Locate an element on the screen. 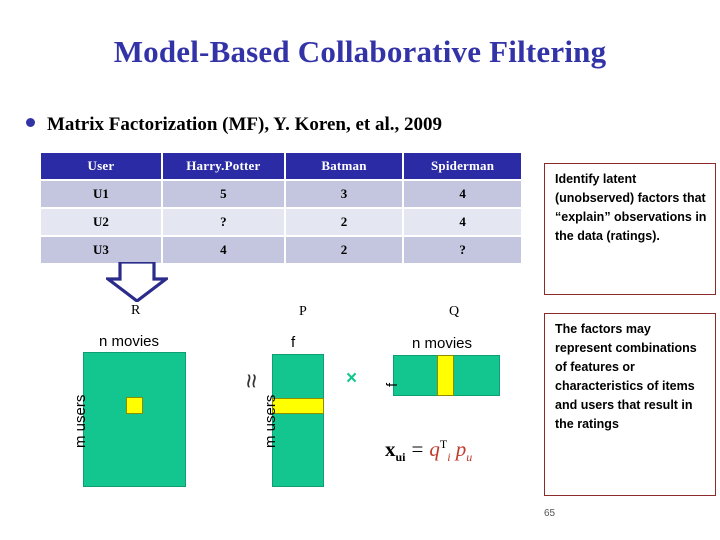 This screenshot has height=540, width=720. table-header-row: User Harry.Potter Batman Spiderman is located at coordinates (281, 166).